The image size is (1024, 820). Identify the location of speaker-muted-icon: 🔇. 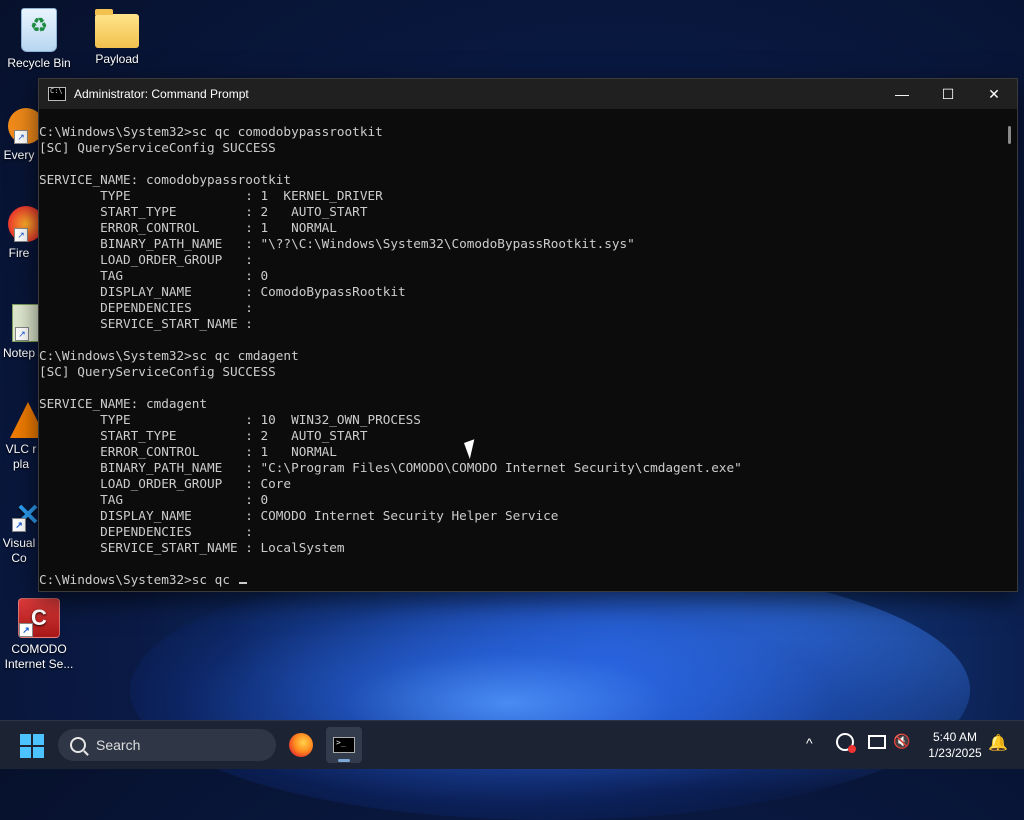
(901, 741).